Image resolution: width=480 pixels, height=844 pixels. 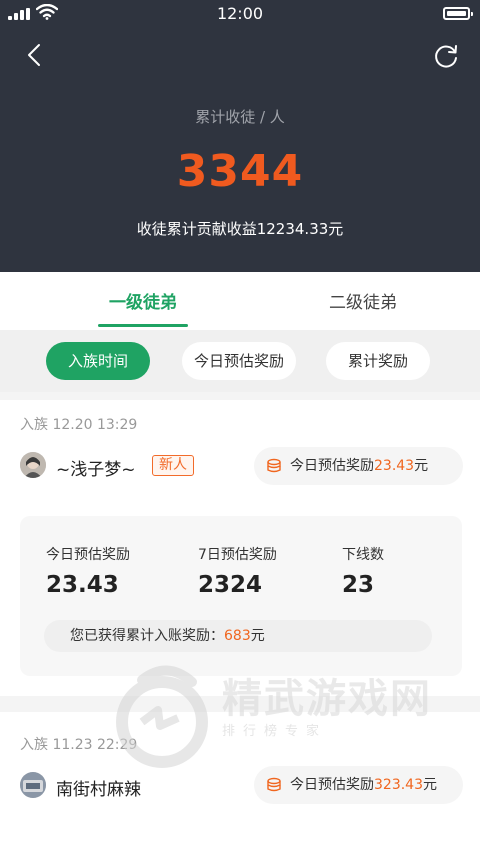 I want to click on reward-value: 23.43, so click(x=394, y=466).